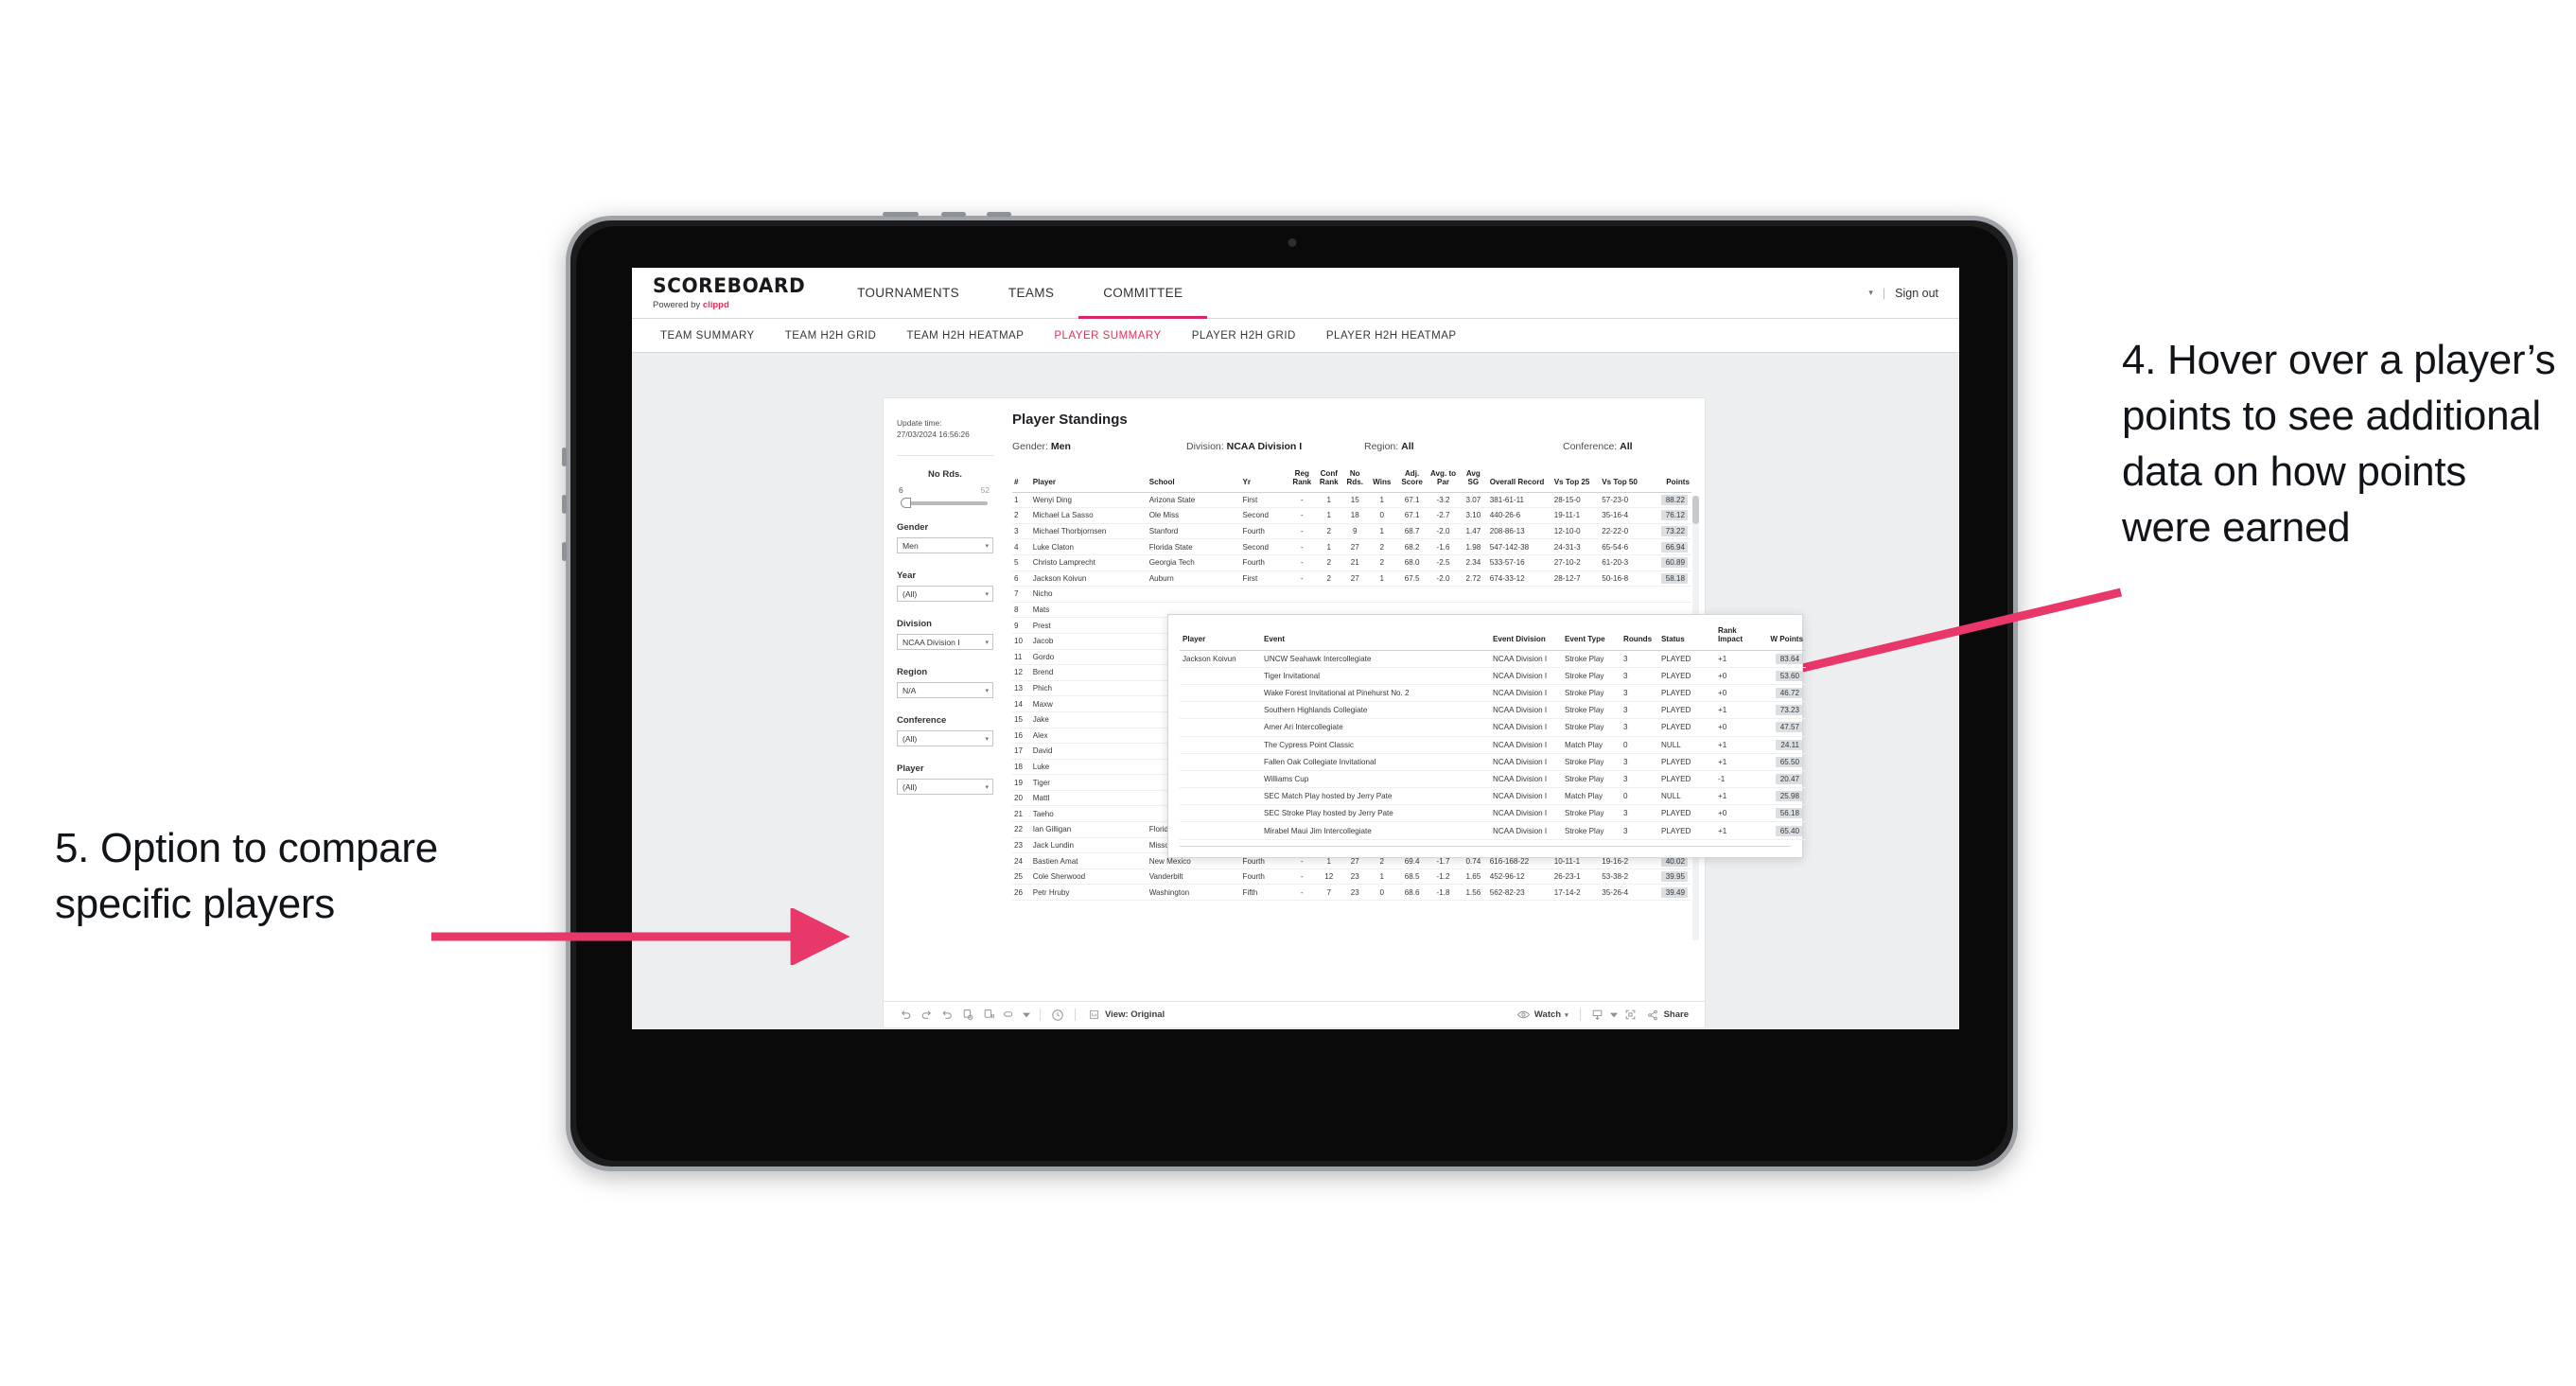 The image size is (2576, 1386). I want to click on tab-team-h2h-grid: TEAM H2H GRID, so click(831, 336).